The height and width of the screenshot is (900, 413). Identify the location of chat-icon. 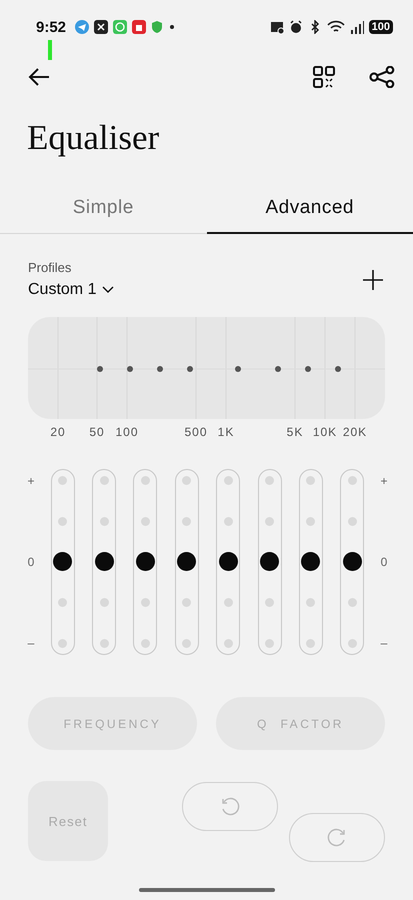
(120, 27).